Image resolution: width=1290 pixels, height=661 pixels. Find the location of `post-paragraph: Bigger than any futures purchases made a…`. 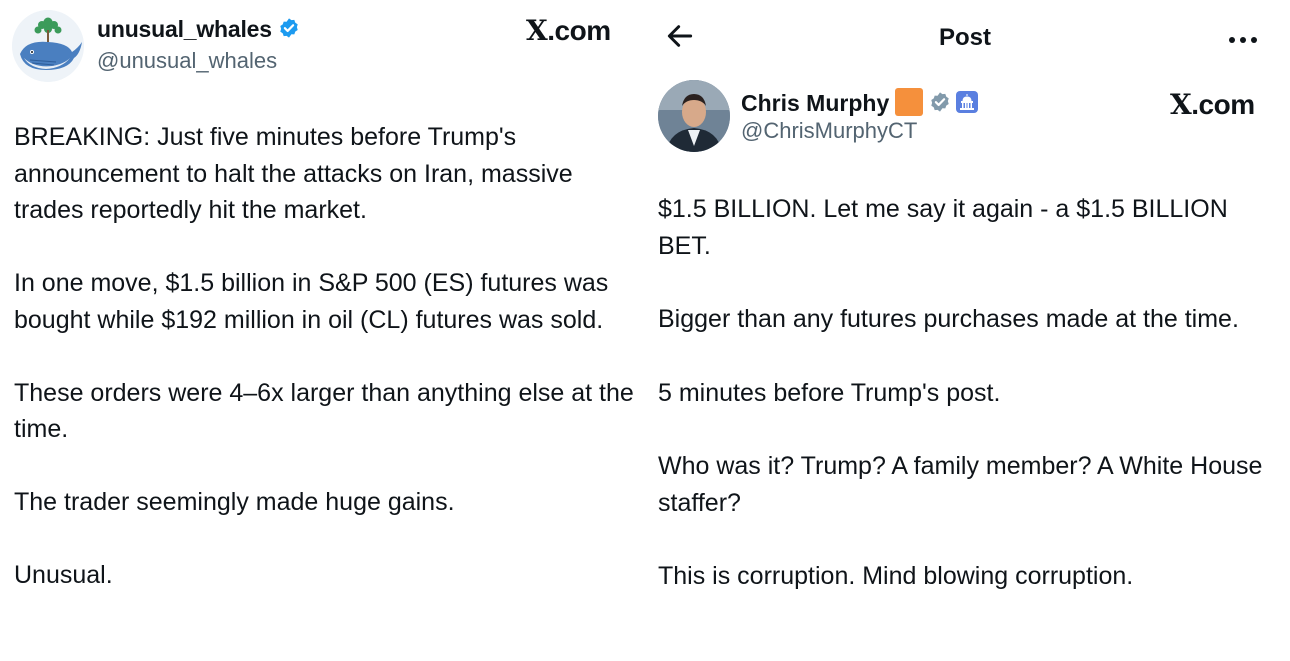

post-paragraph: Bigger than any futures purchases made a… is located at coordinates (948, 319).